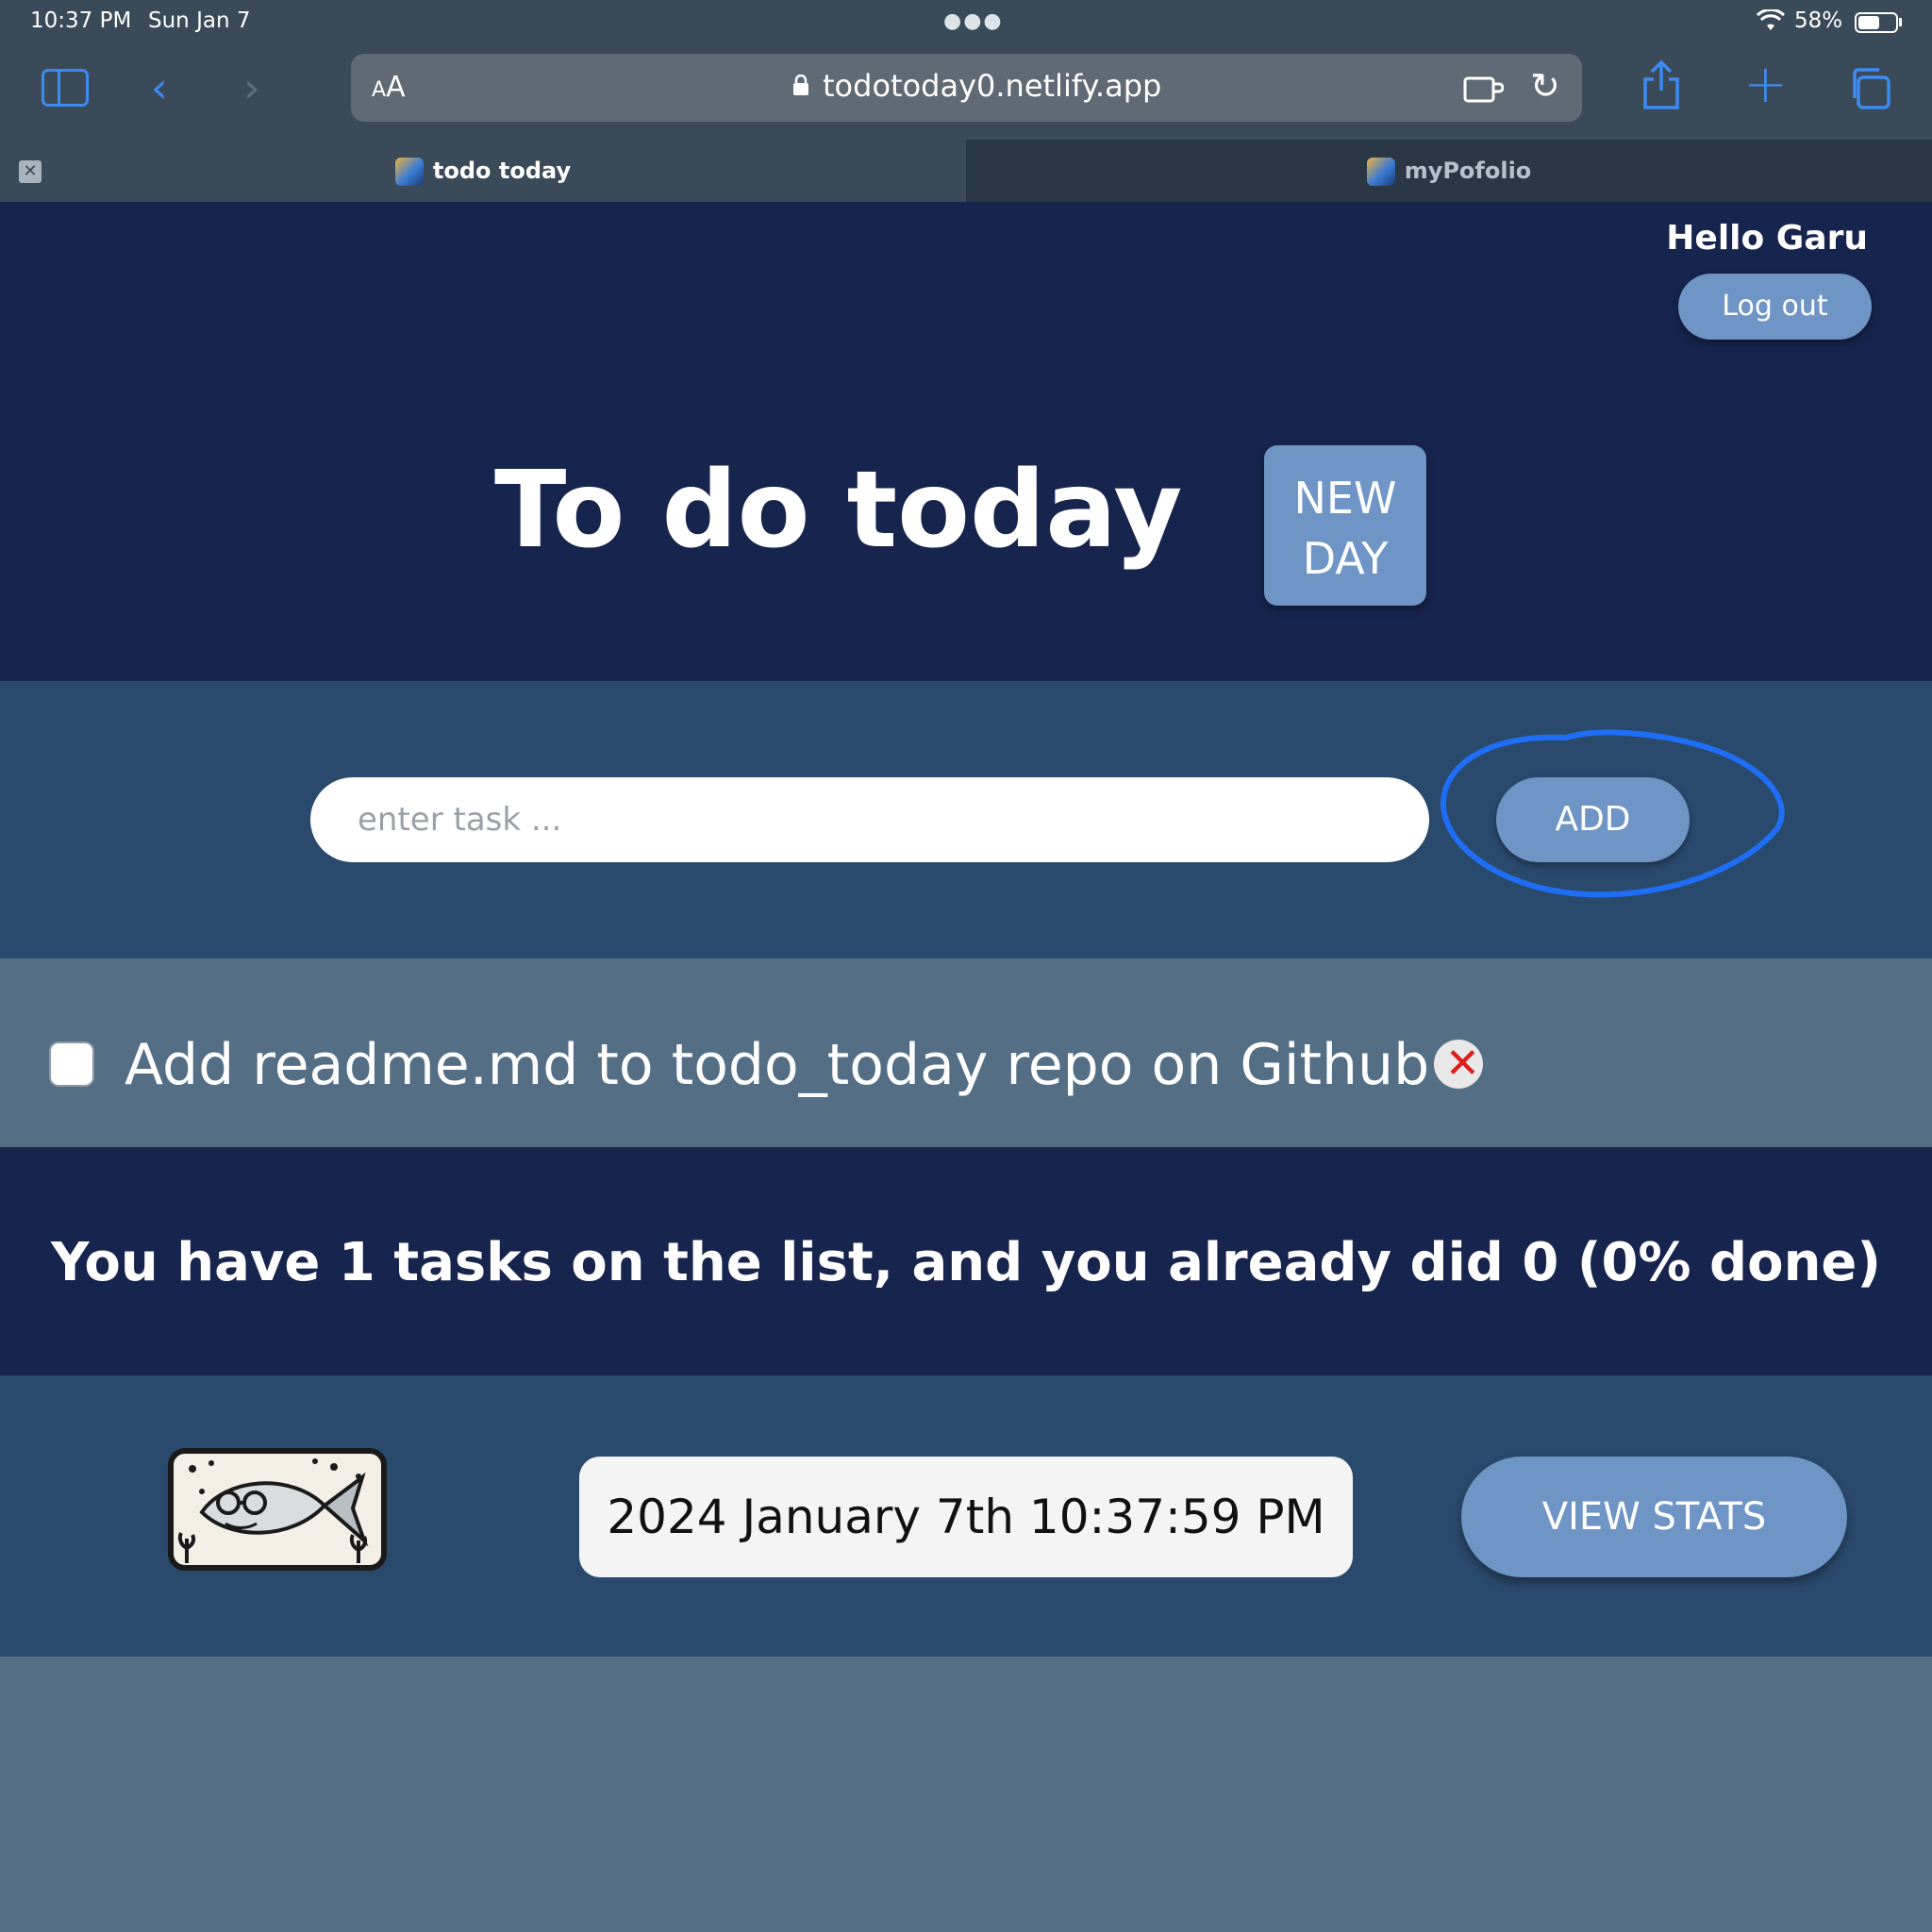 The height and width of the screenshot is (1932, 1932). I want to click on task-input, so click(870, 819).